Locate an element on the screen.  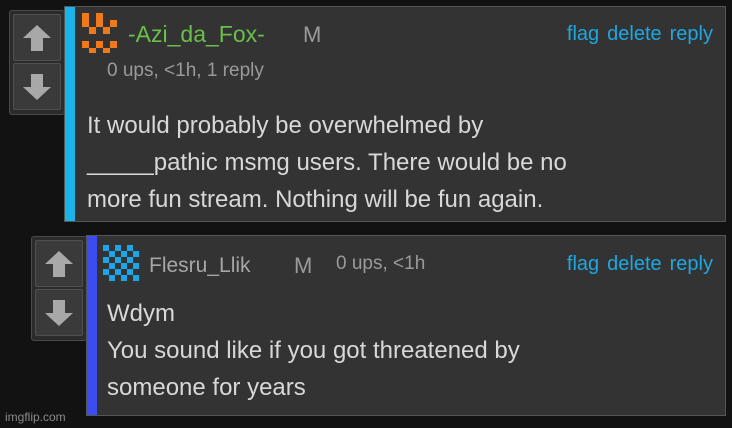
comment-meta: 0 ups, <1h, 1 reply is located at coordinates (185, 70).